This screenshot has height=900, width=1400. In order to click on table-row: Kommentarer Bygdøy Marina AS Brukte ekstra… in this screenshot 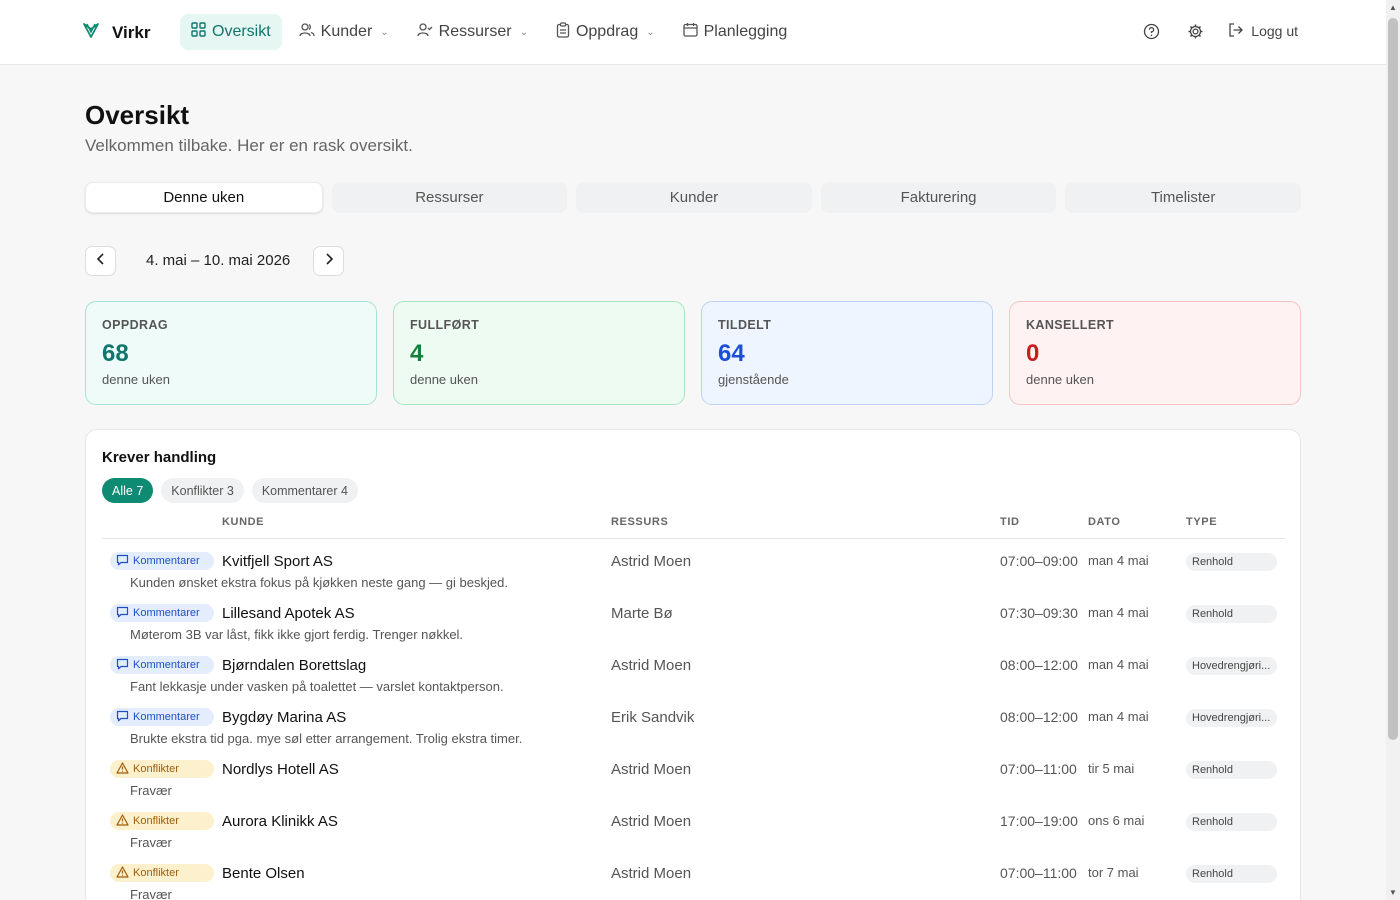, I will do `click(693, 724)`.